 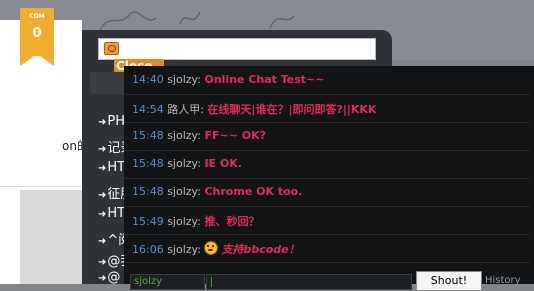 I want to click on comment-count-badge: COM 0, so click(x=37, y=38).